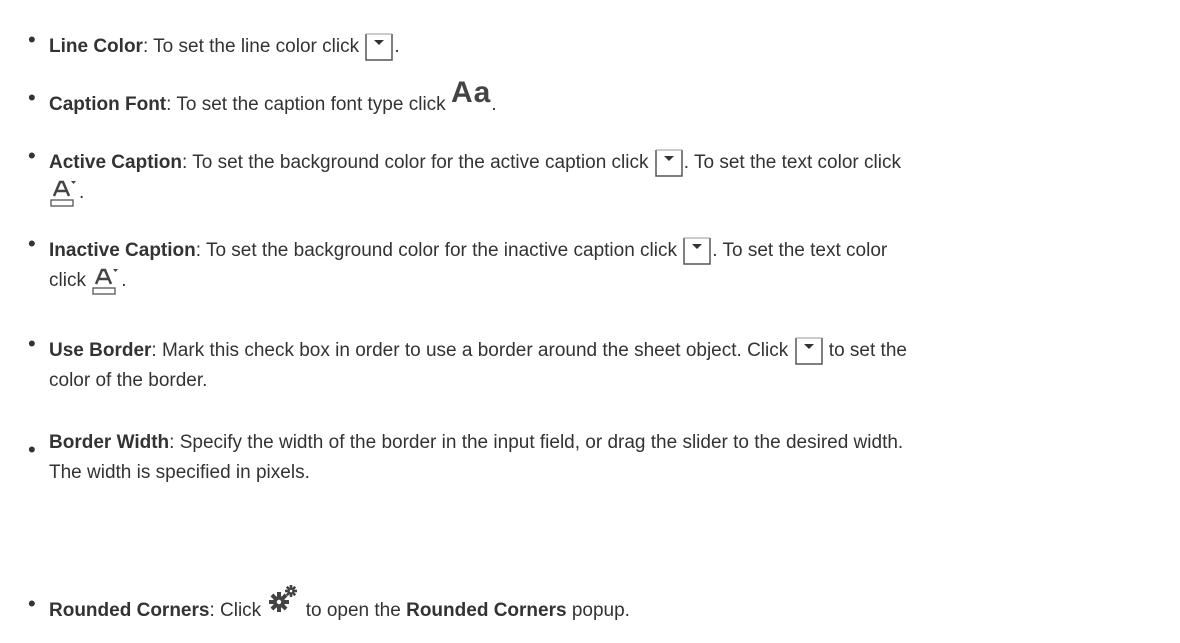  I want to click on item-text: : Click, so click(238, 610).